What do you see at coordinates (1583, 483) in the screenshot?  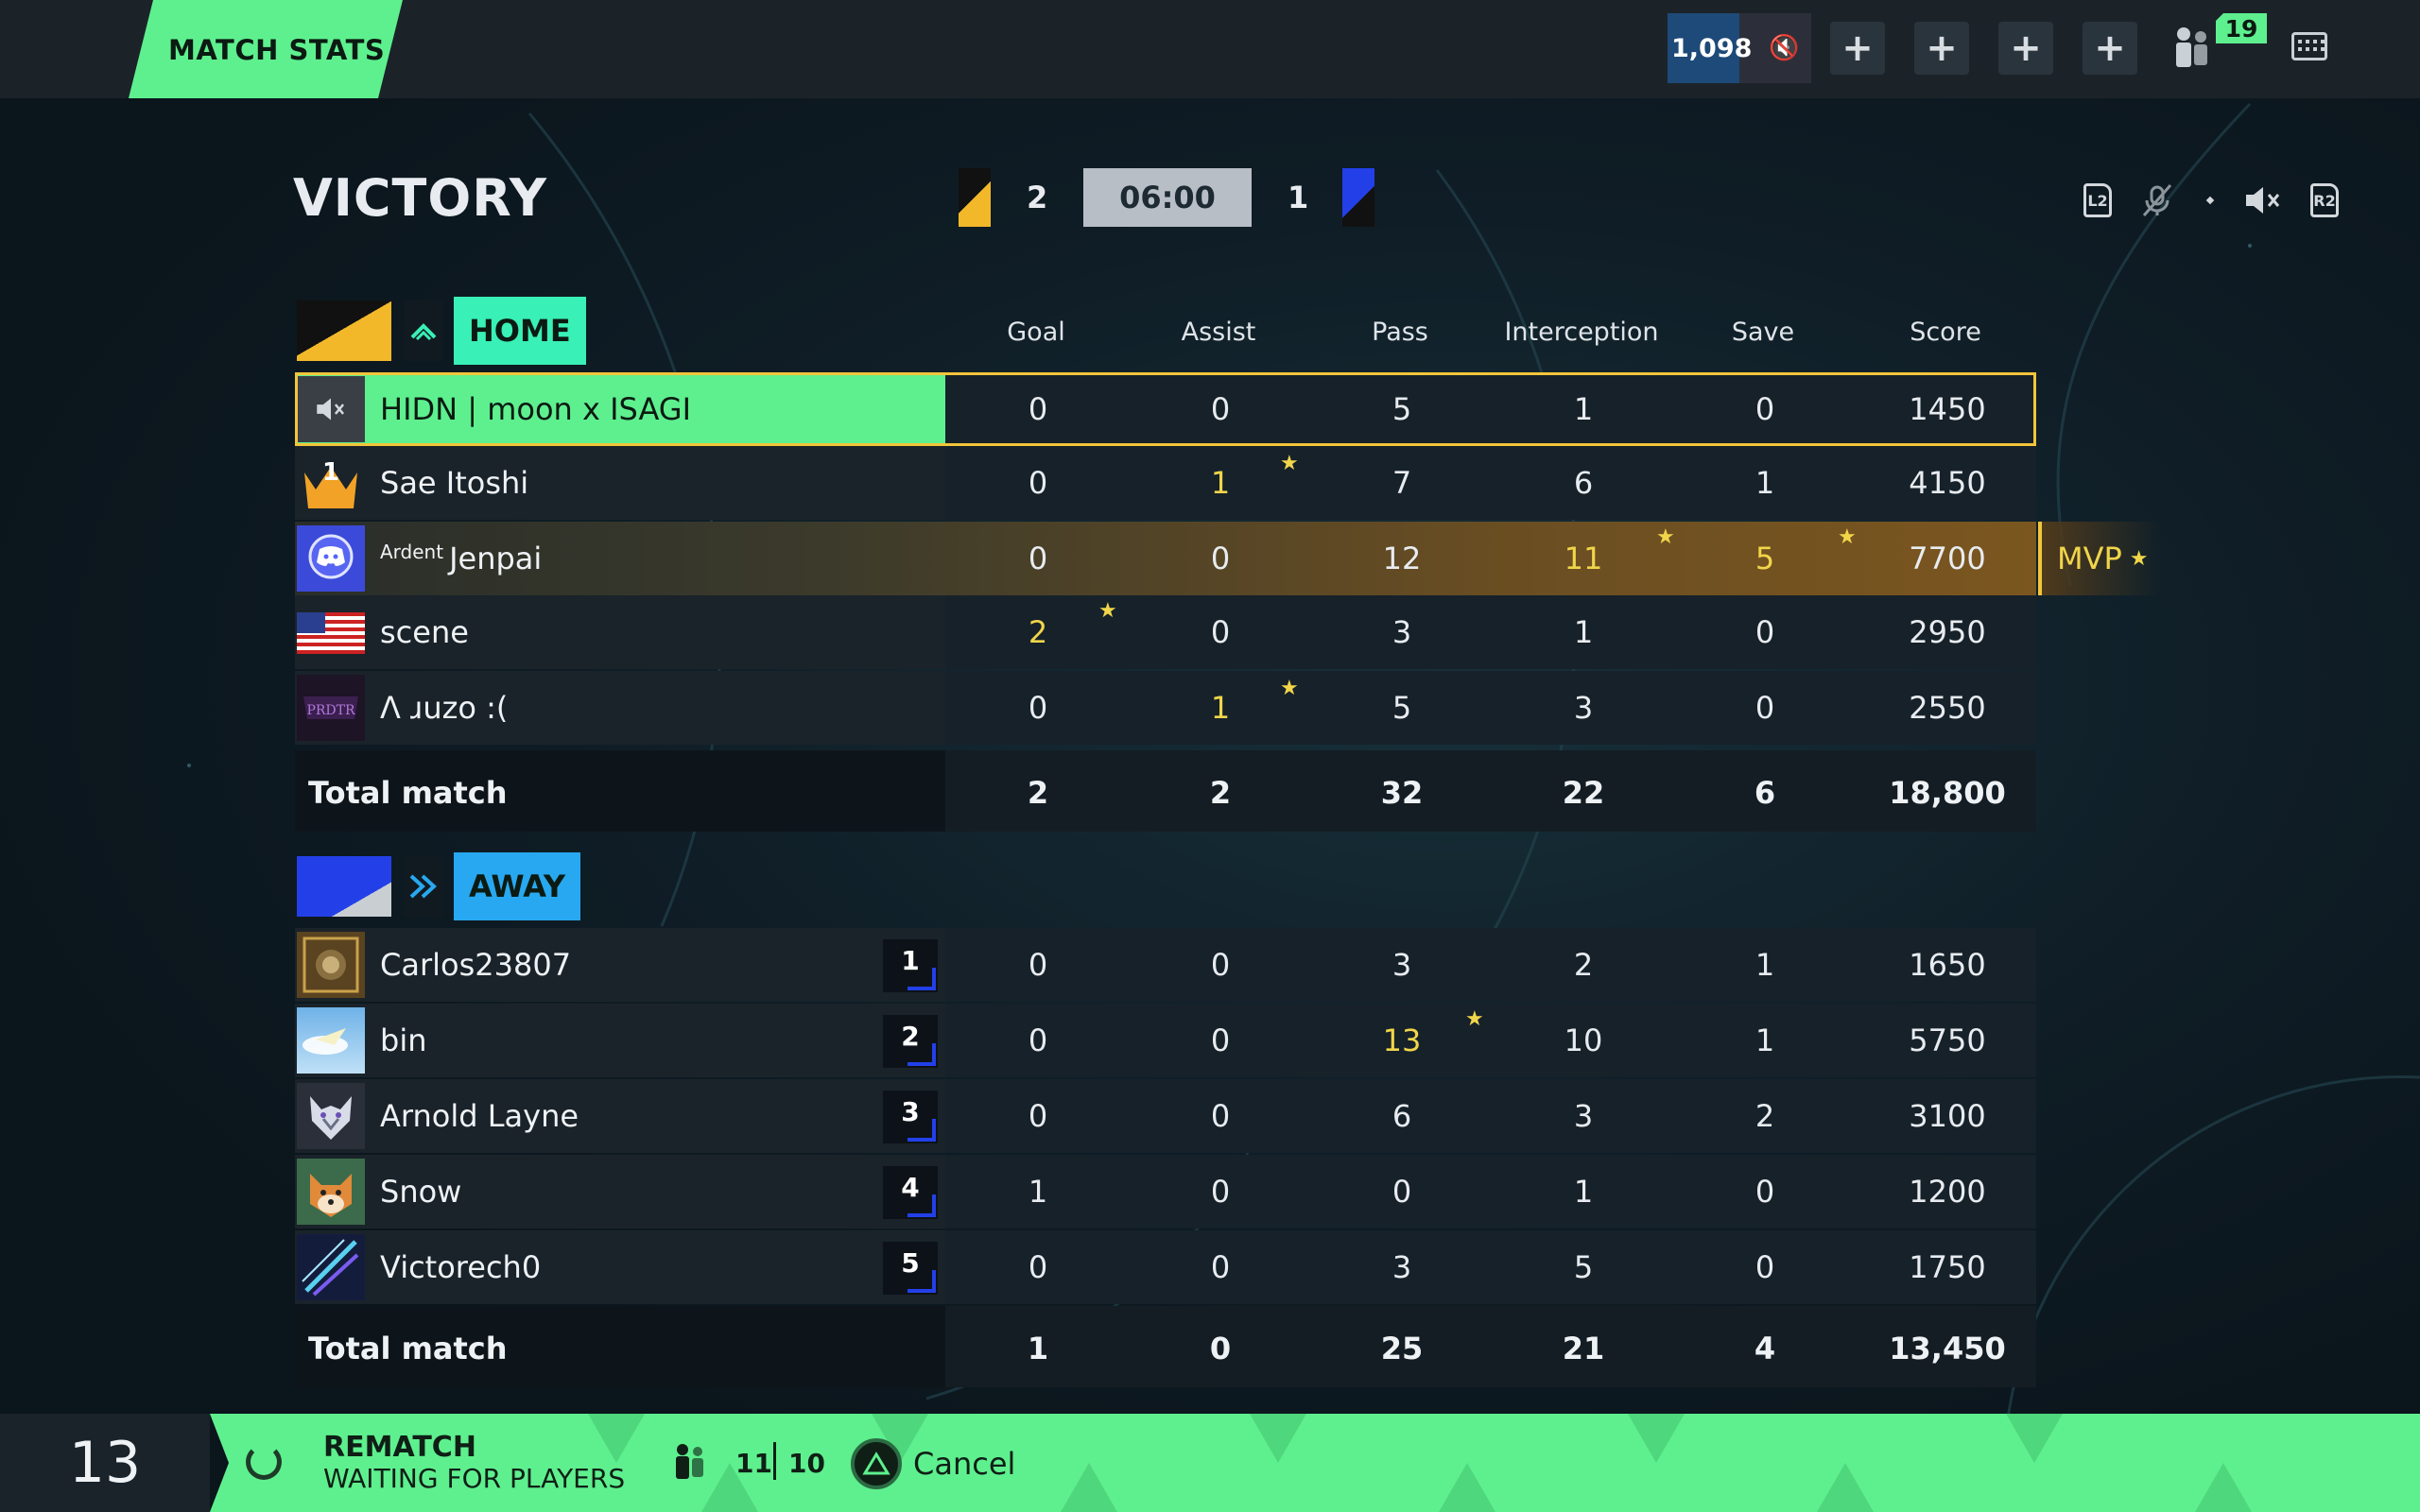 I see `stat-interception: 6` at bounding box center [1583, 483].